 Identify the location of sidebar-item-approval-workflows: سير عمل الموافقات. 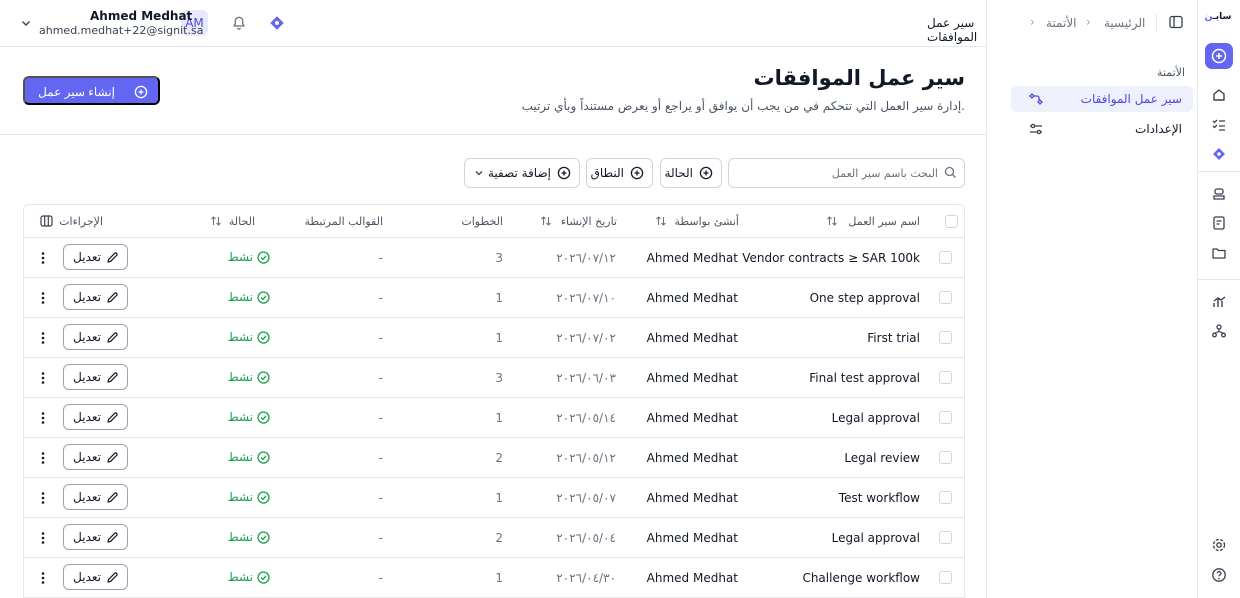
(1102, 99).